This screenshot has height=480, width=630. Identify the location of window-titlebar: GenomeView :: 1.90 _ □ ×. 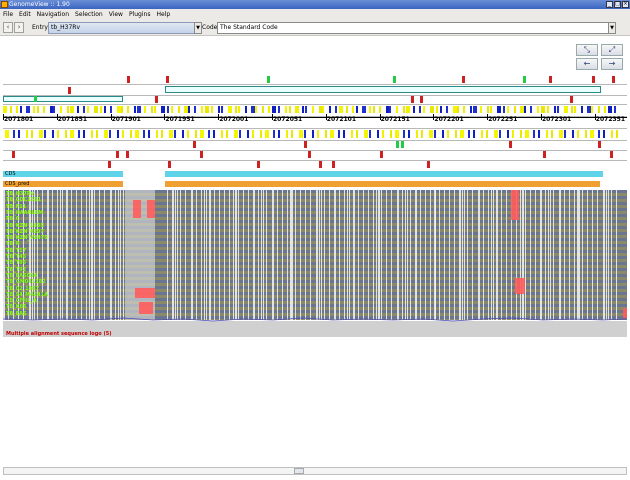
(315, 4).